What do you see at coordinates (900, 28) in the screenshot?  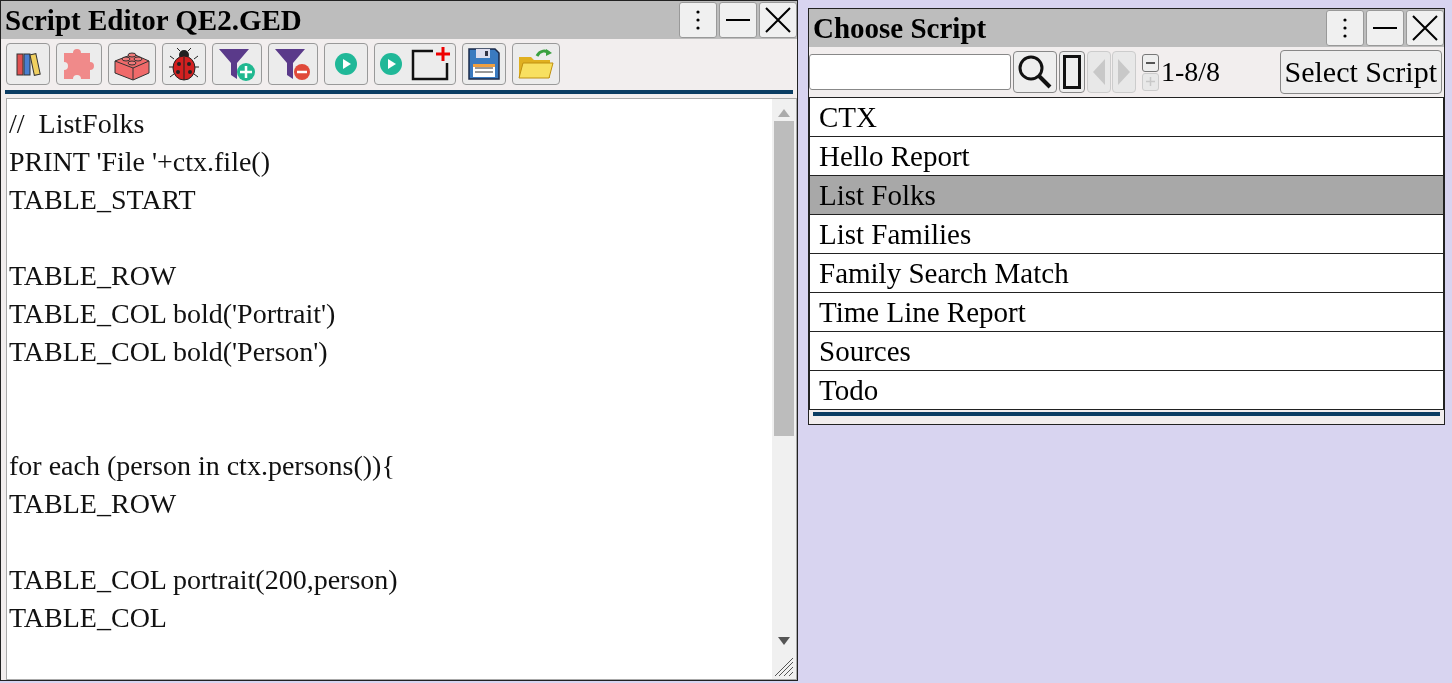 I see `window-title: Choose Script` at bounding box center [900, 28].